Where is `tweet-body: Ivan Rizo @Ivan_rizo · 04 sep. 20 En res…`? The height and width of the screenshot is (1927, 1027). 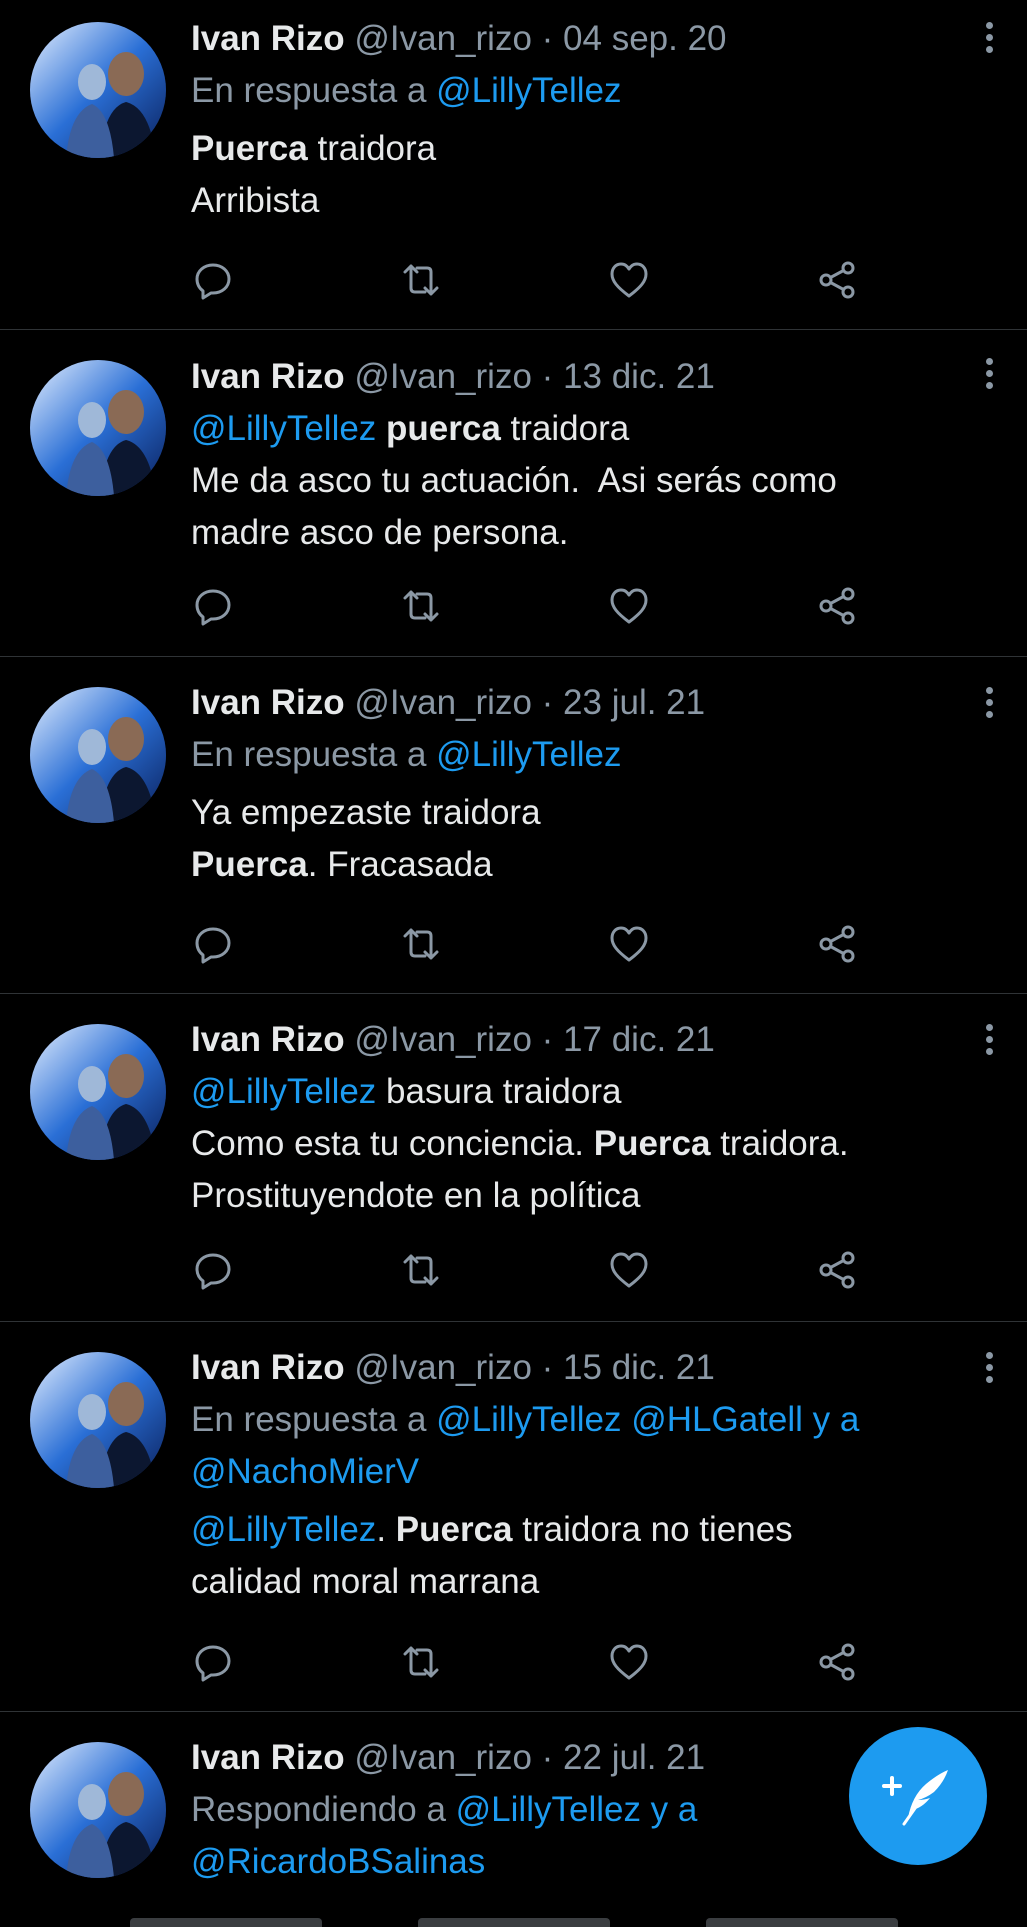
tweet-body: Ivan Rizo @Ivan_rizo · 04 sep. 20 En res… is located at coordinates (589, 120).